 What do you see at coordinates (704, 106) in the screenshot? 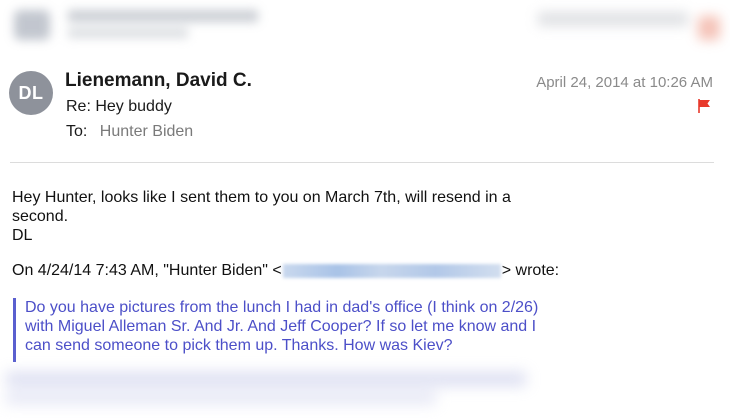
I see `flag-icon` at bounding box center [704, 106].